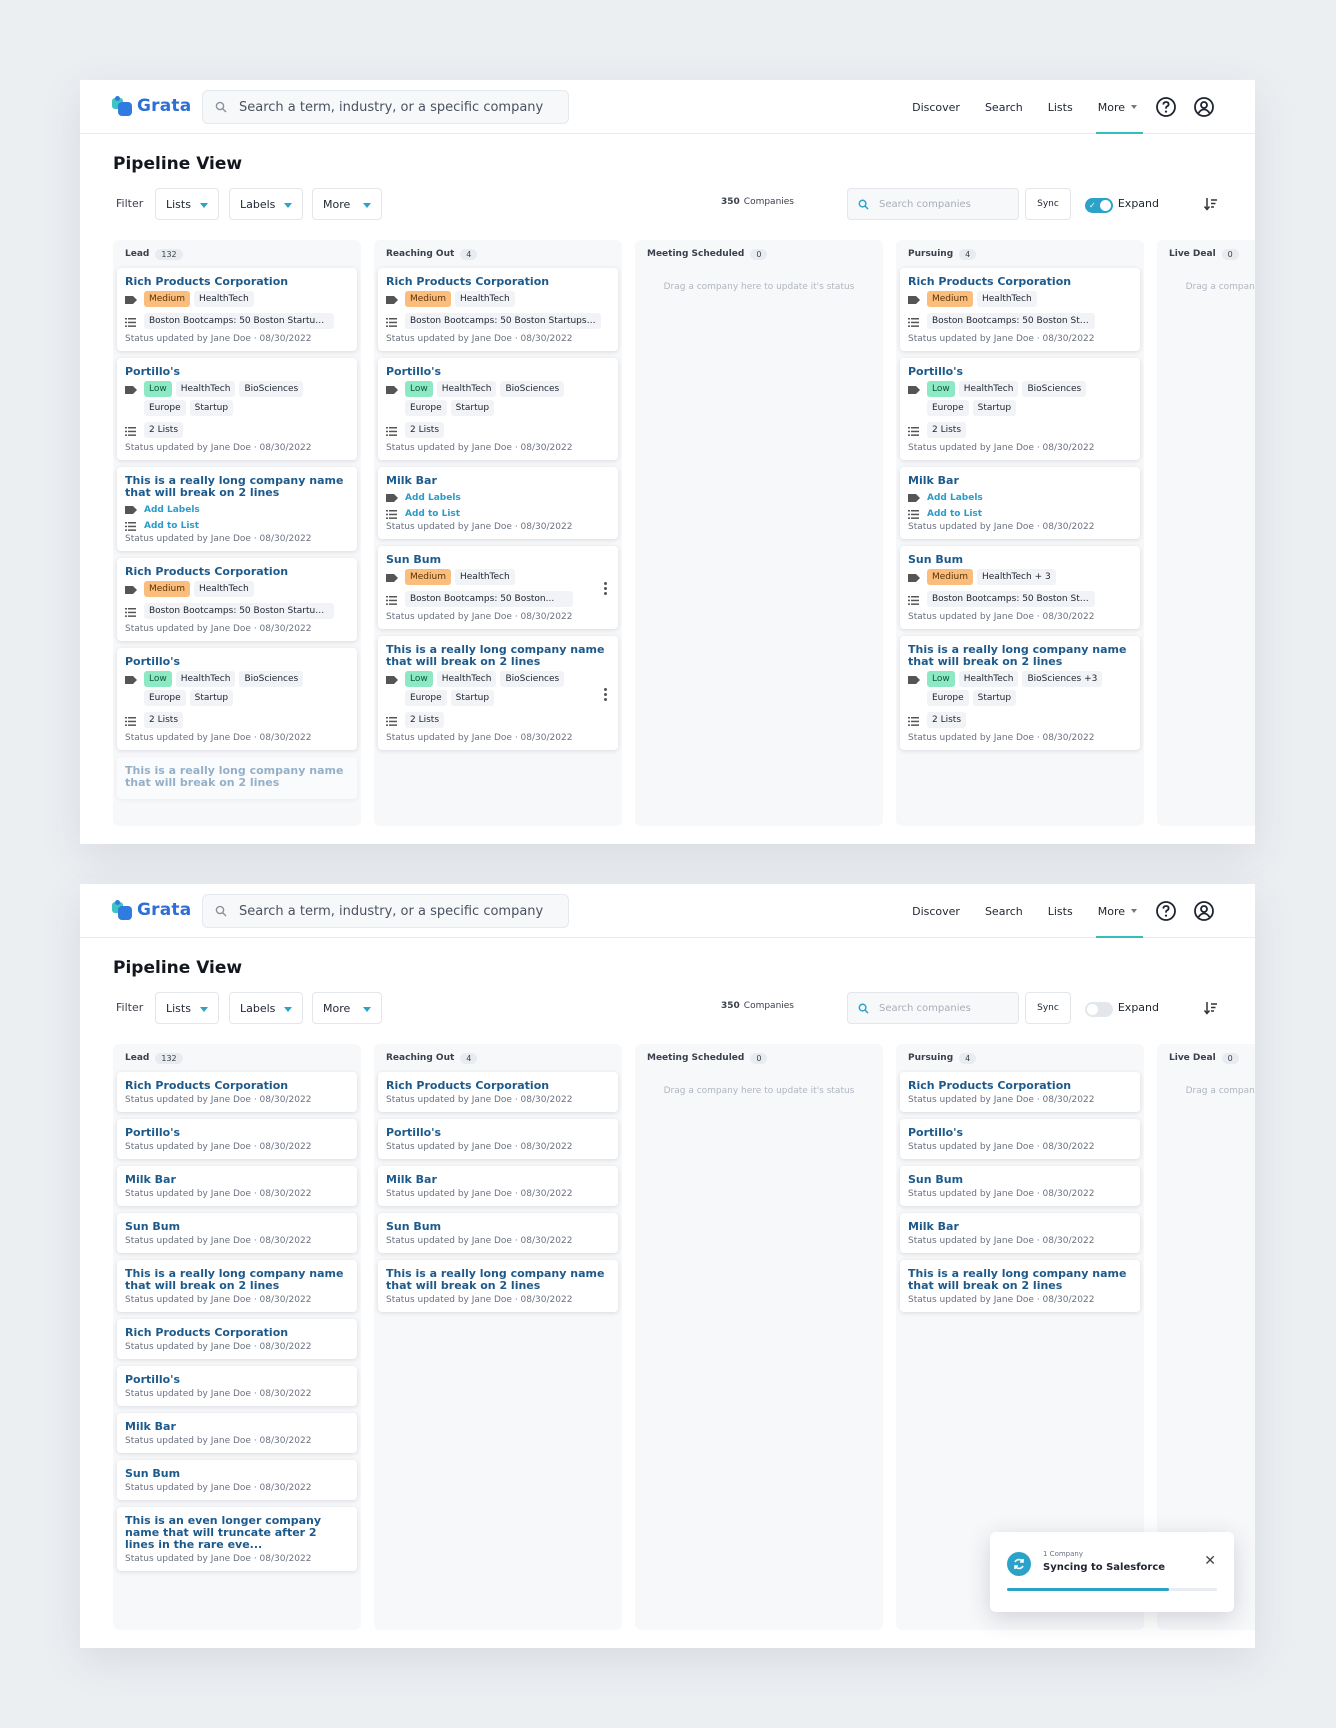 This screenshot has height=1728, width=1336. I want to click on more-filter-dropdown: More, so click(347, 1008).